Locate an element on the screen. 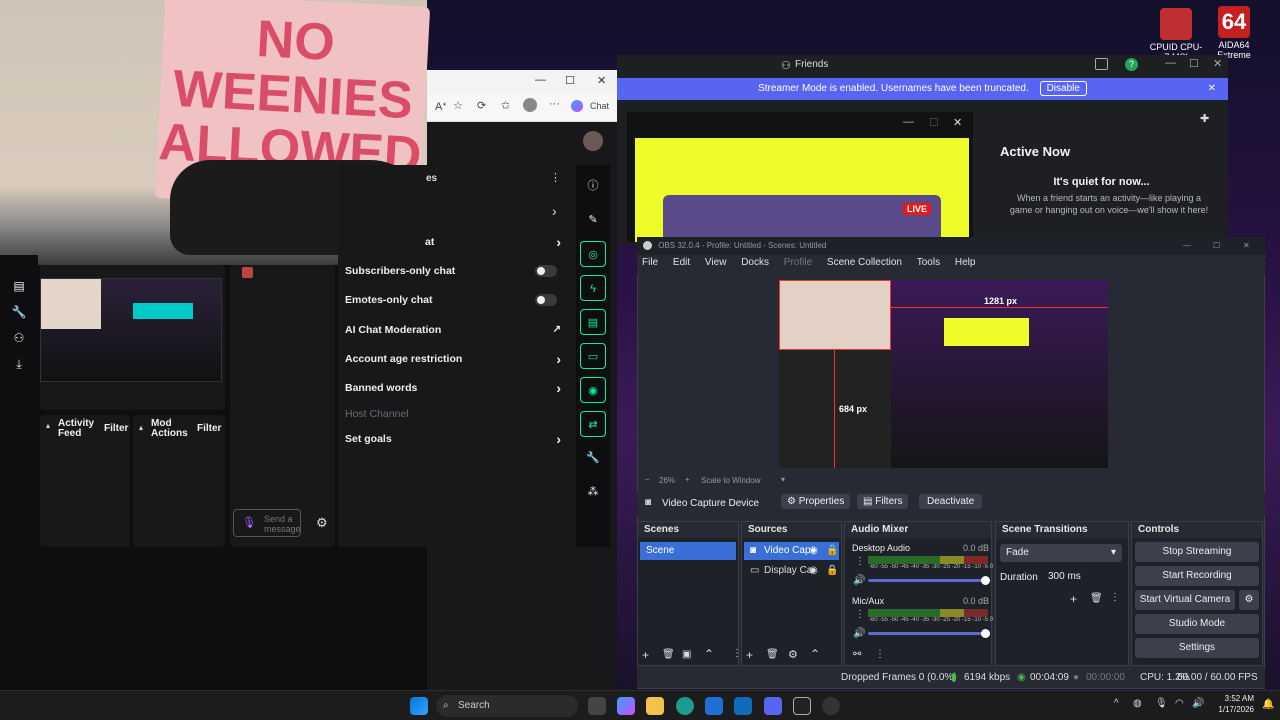  menu-help: Help is located at coordinates (965, 262).